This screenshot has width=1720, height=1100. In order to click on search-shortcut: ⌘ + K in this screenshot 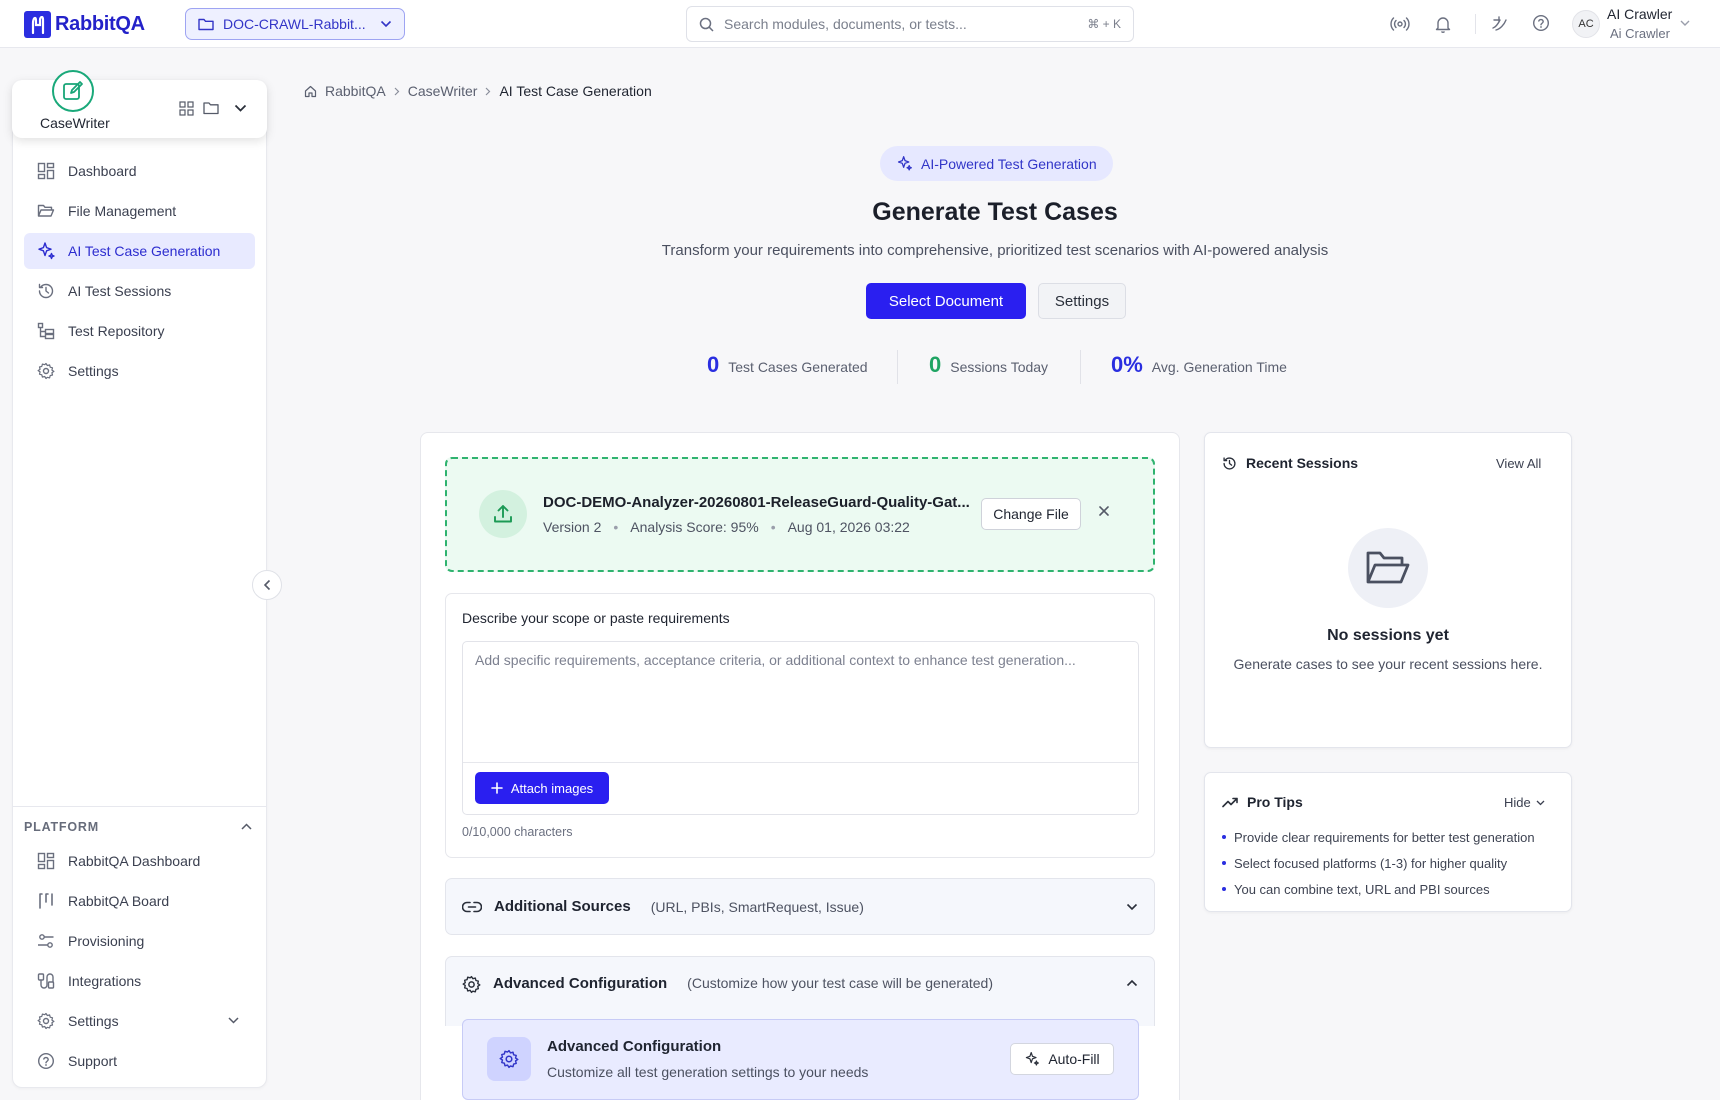, I will do `click(1104, 24)`.